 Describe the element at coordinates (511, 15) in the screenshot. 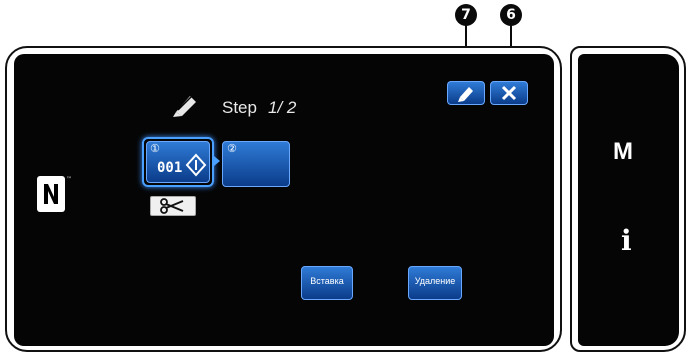

I see `callout-marker-6: 6` at that location.